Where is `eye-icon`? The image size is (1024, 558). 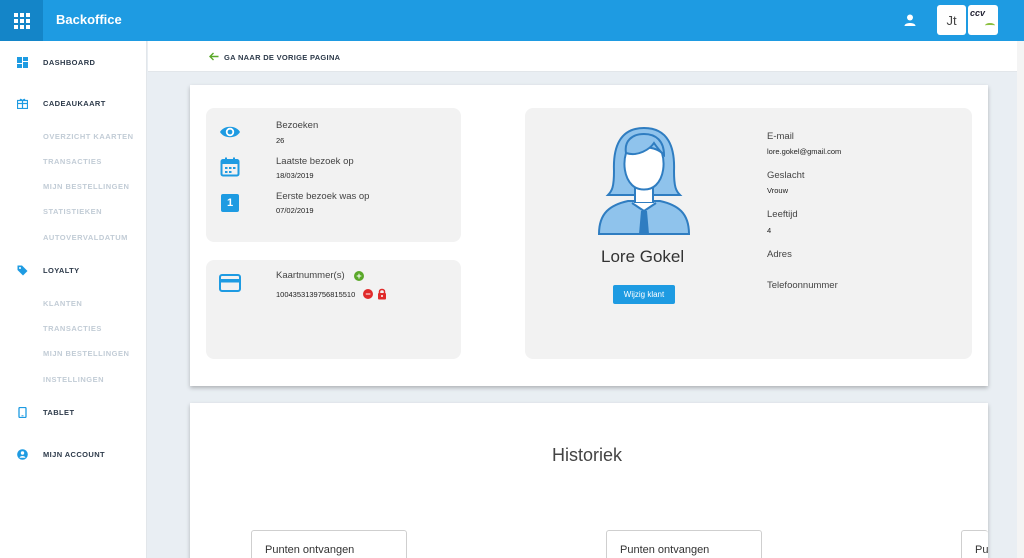
eye-icon is located at coordinates (230, 132).